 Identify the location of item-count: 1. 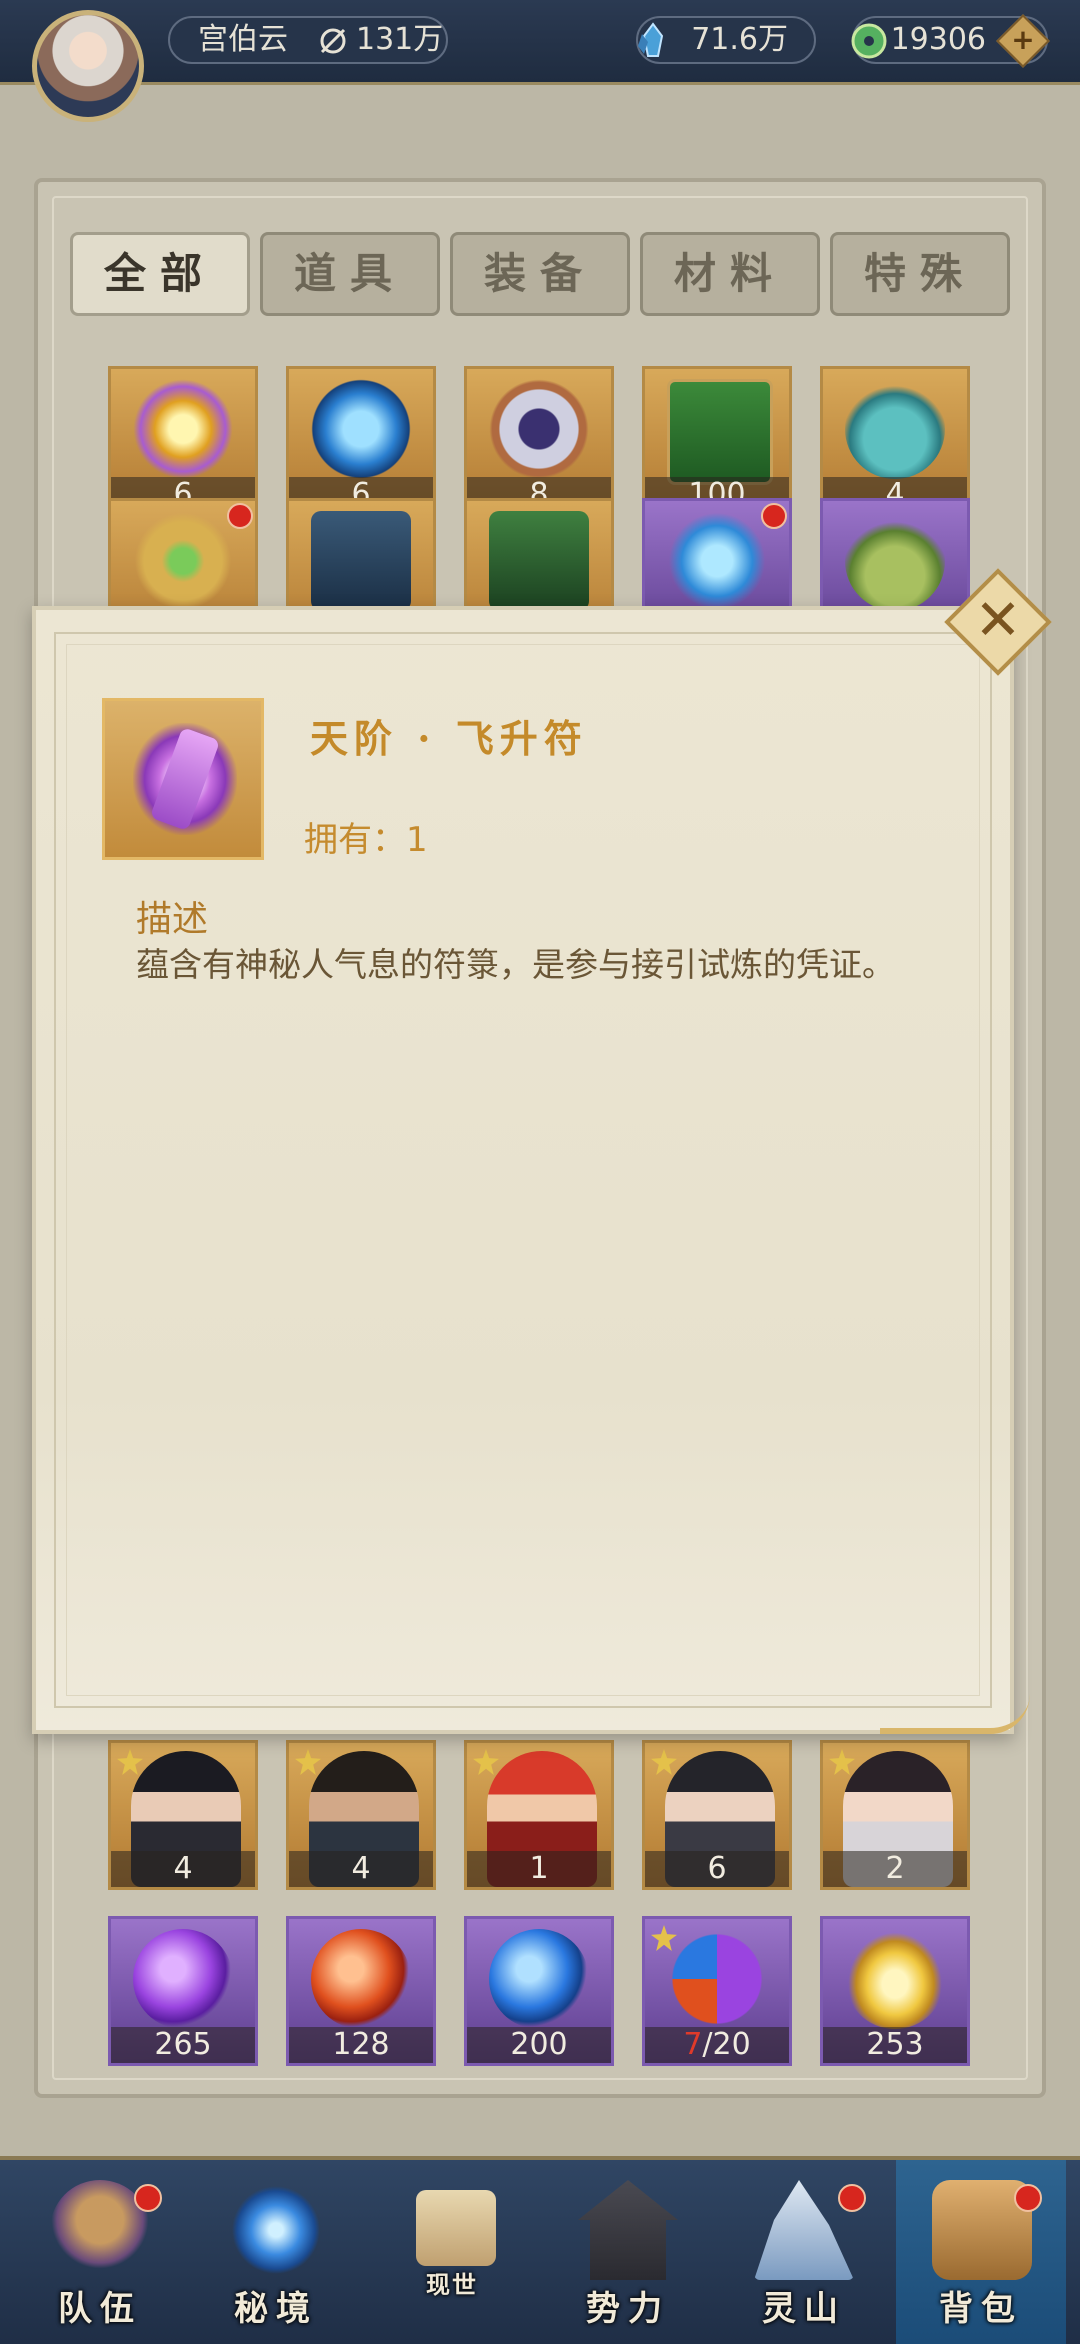
(539, 1869).